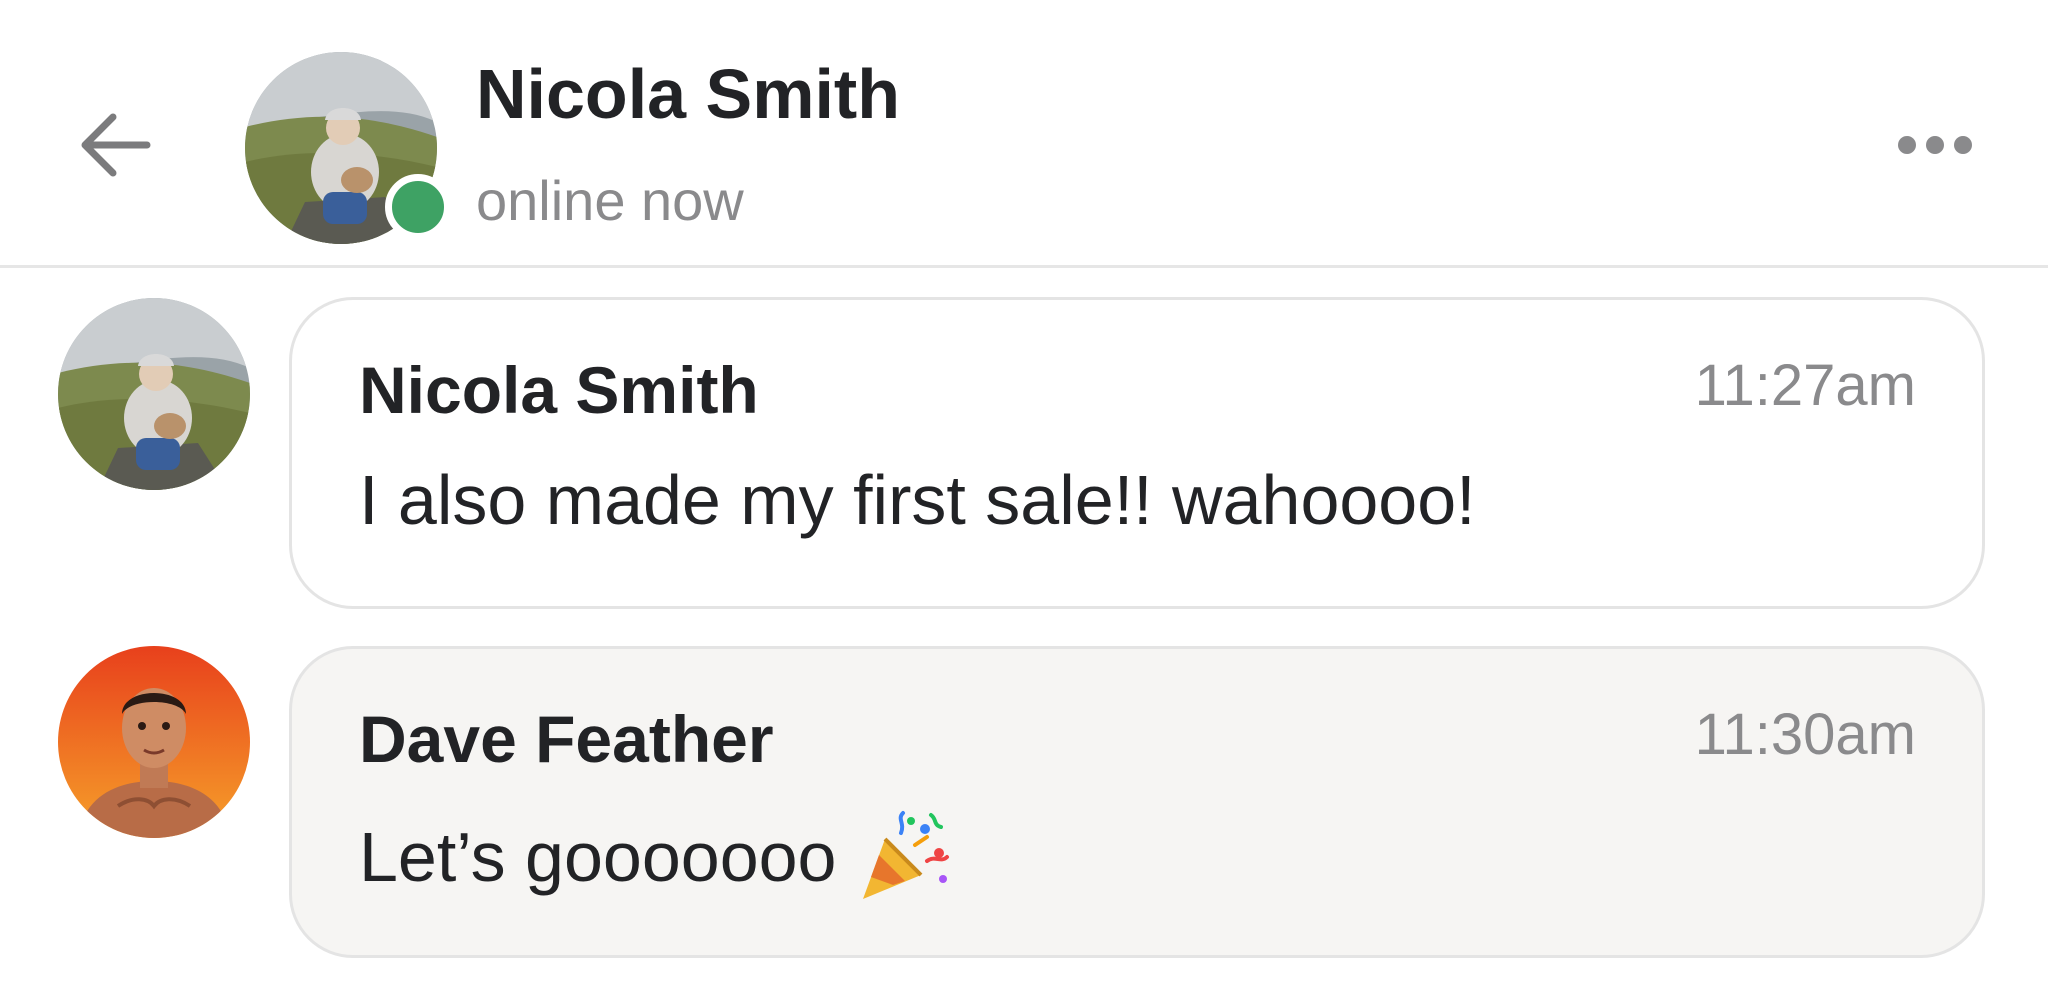  I want to click on header-avatar, so click(348, 148).